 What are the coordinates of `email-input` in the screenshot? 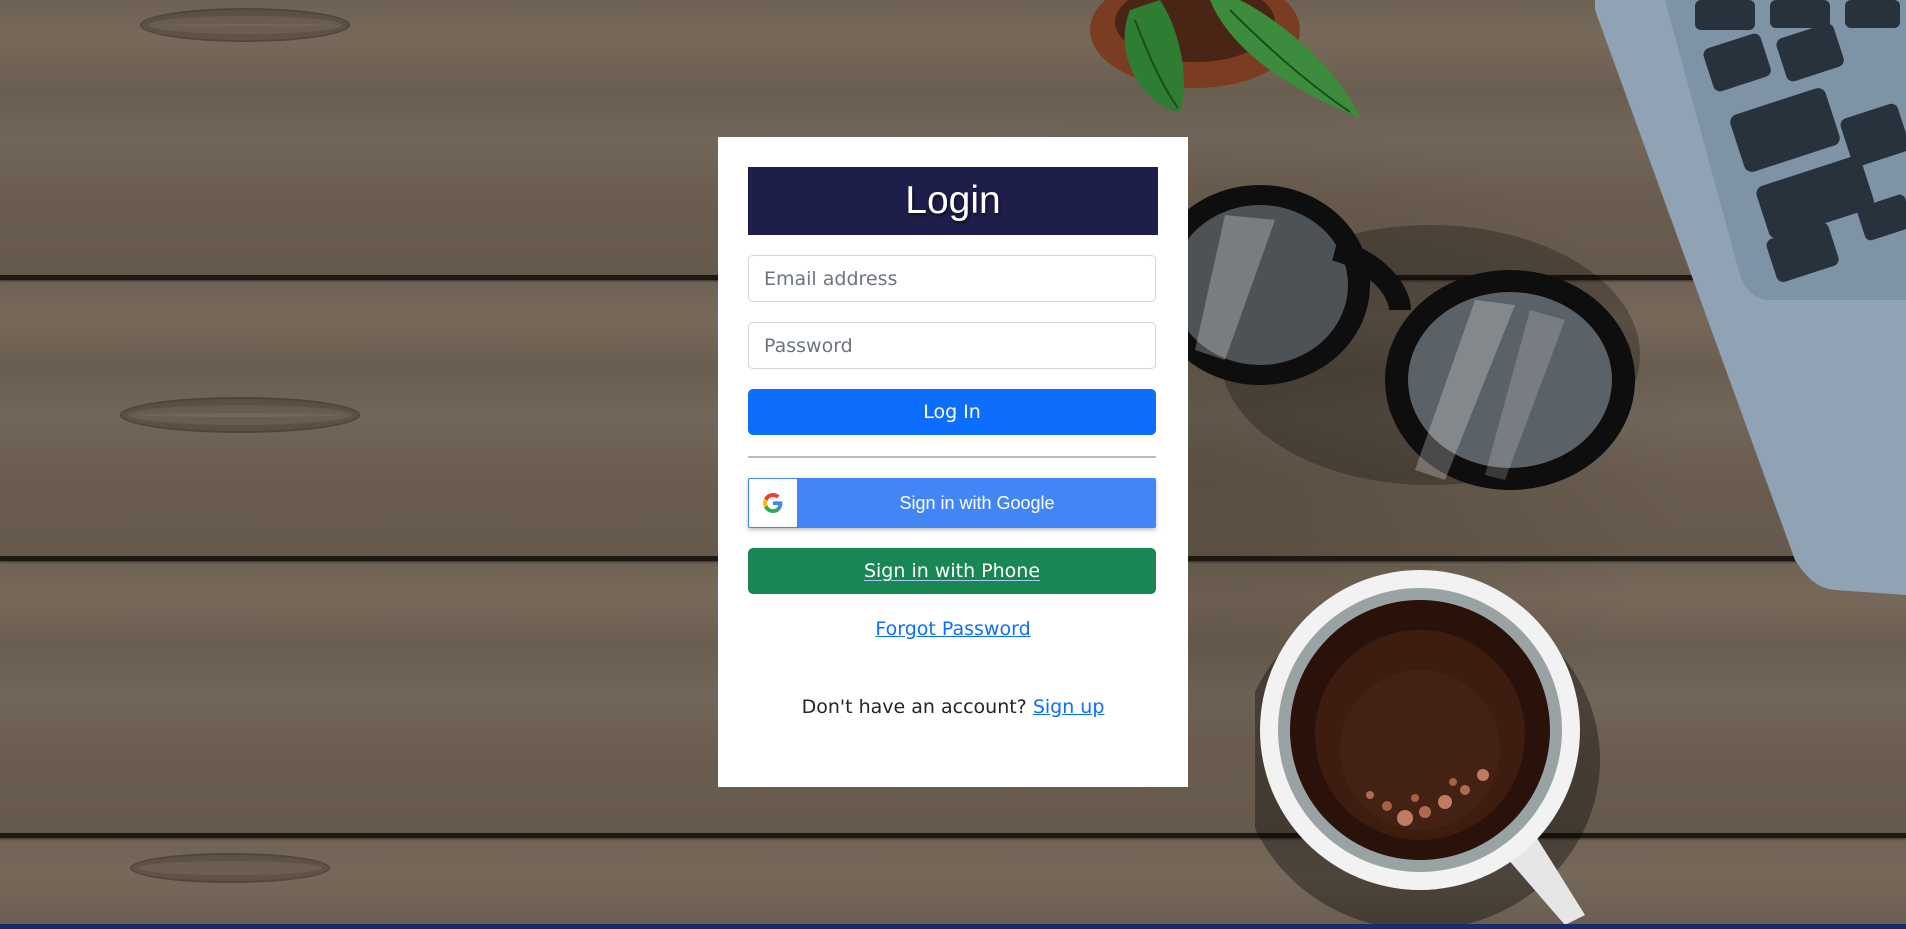 It's located at (952, 278).